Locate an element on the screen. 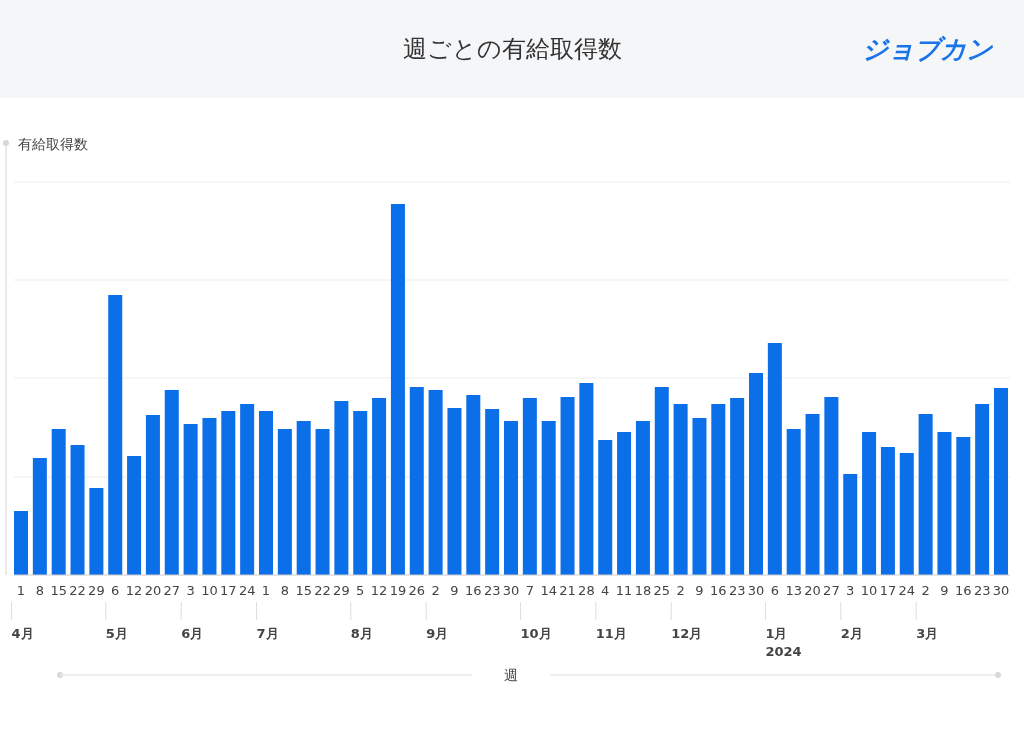 The image size is (1024, 730). year-label: 2024 is located at coordinates (783, 651).